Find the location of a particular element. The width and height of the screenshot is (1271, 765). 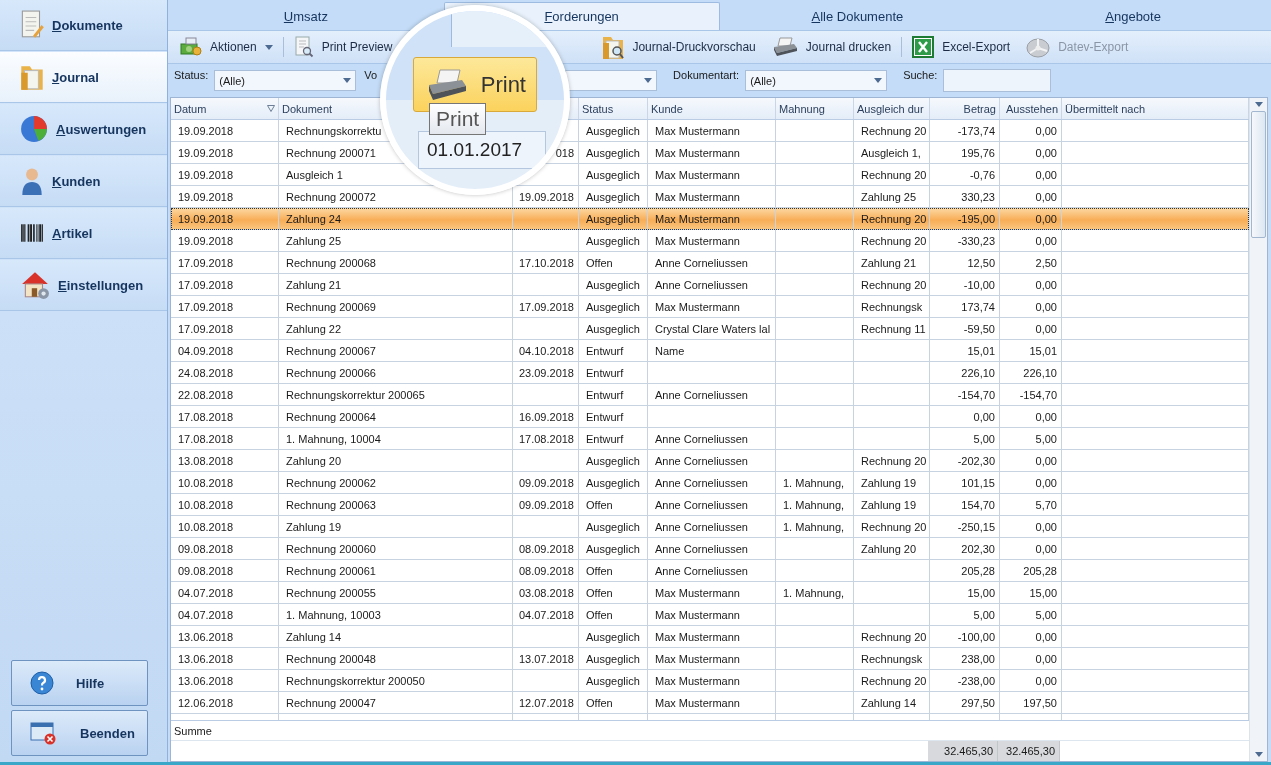

toolbar-button: Journal drucken is located at coordinates (831, 47).